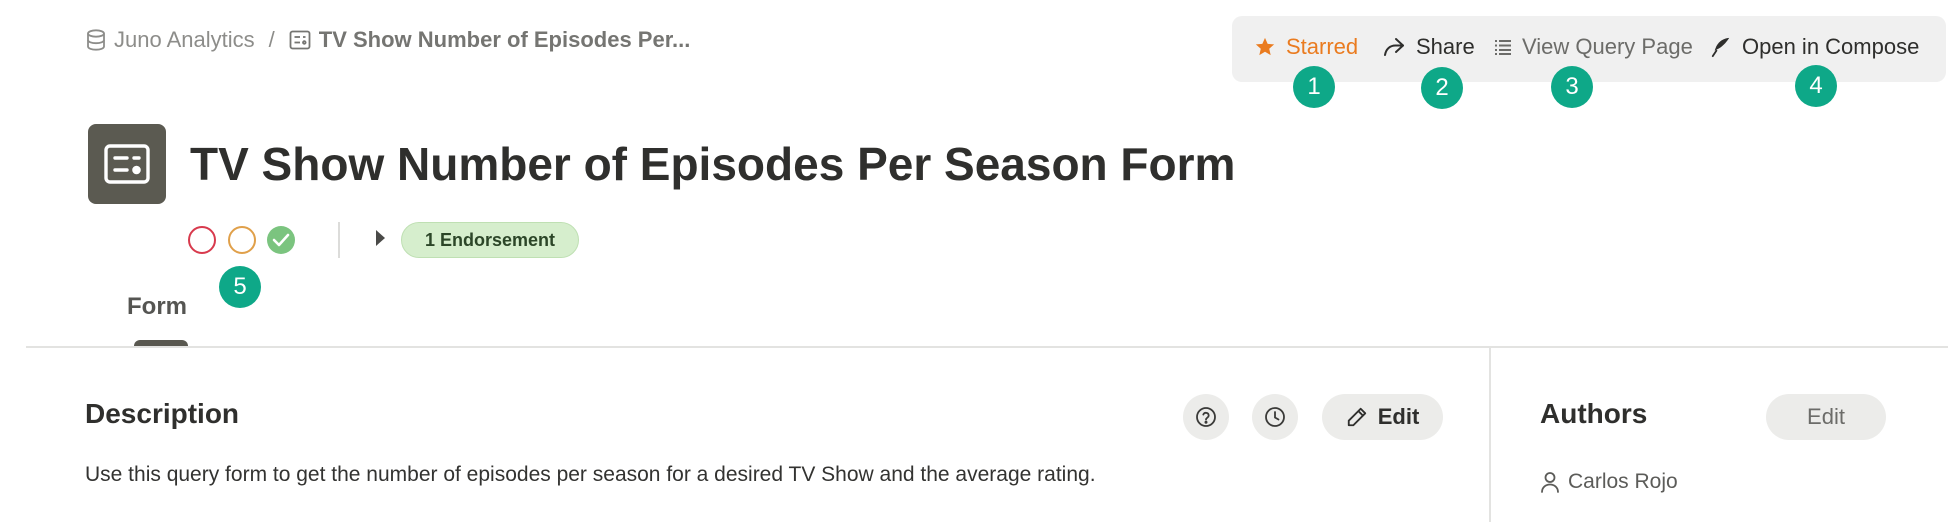 This screenshot has height=522, width=1960. I want to click on disclosure-triangle-icon, so click(380, 238).